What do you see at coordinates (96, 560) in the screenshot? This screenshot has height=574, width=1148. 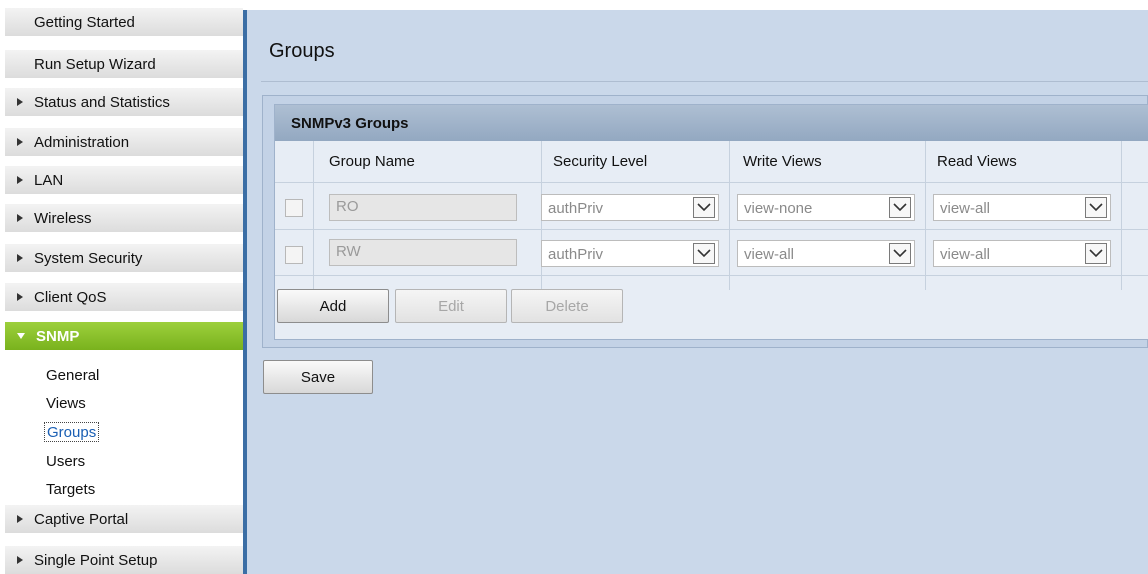 I see `nav-label: Single Point Setup` at bounding box center [96, 560].